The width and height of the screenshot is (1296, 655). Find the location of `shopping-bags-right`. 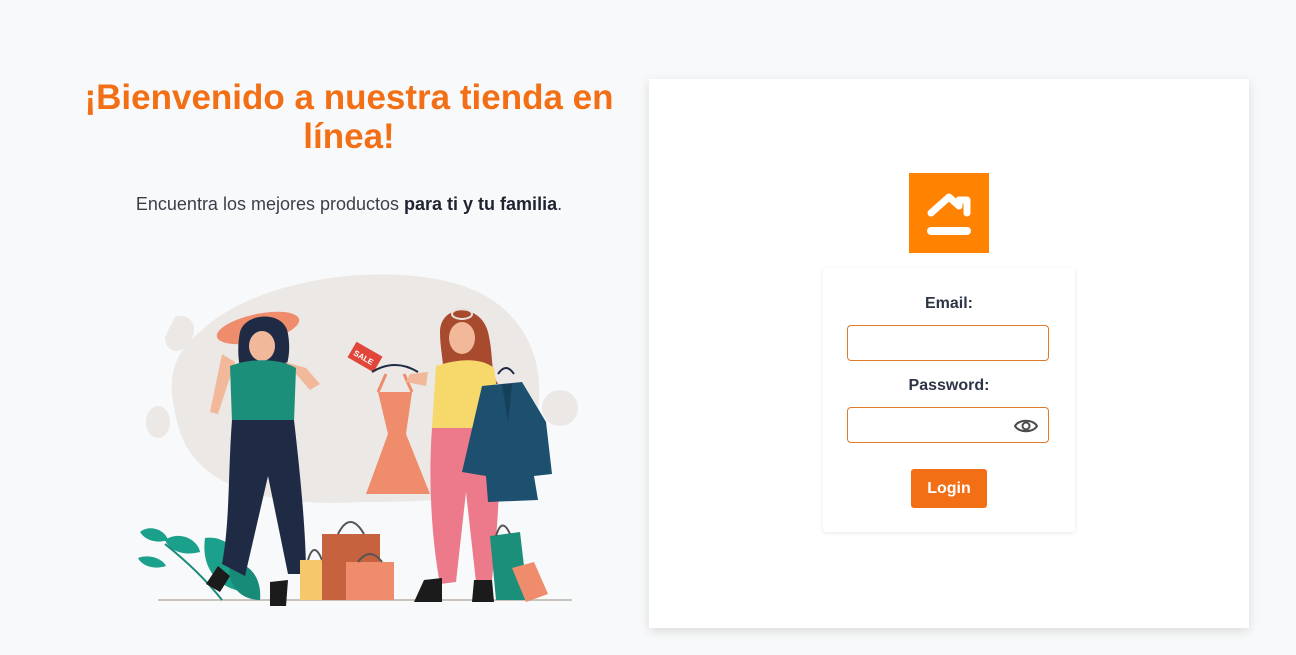

shopping-bags-right is located at coordinates (519, 563).